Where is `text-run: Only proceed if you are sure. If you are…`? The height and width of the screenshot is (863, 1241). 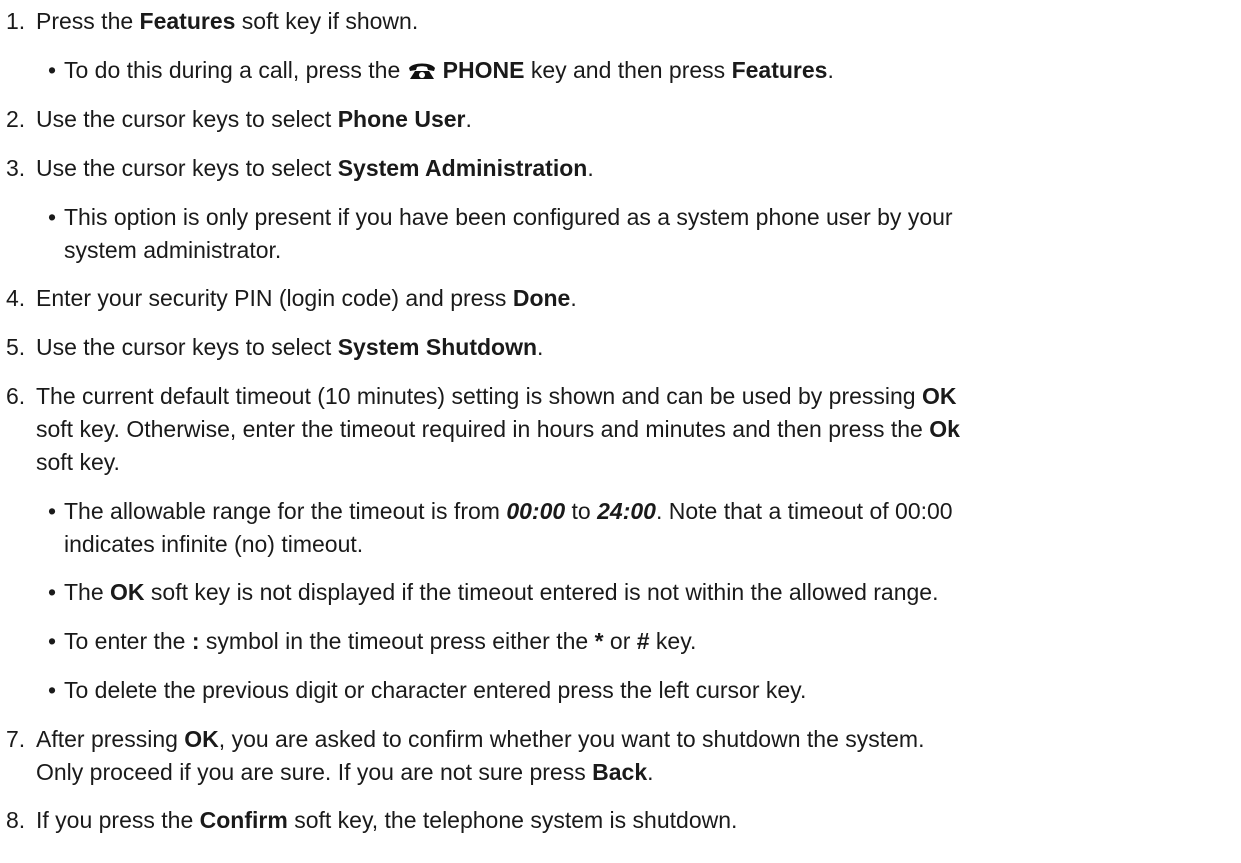 text-run: Only proceed if you are sure. If you are… is located at coordinates (314, 772).